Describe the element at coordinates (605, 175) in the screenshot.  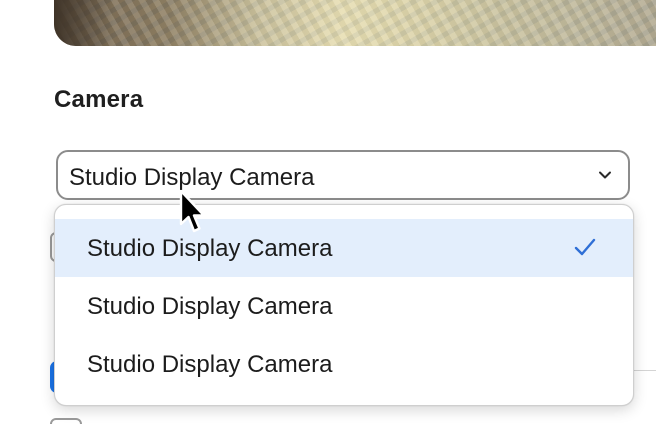
I see `chevron-down-icon` at that location.